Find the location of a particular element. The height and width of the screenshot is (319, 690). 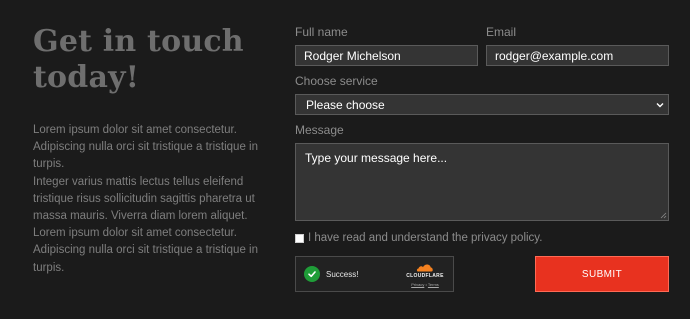

captcha-status: Success! is located at coordinates (342, 274).